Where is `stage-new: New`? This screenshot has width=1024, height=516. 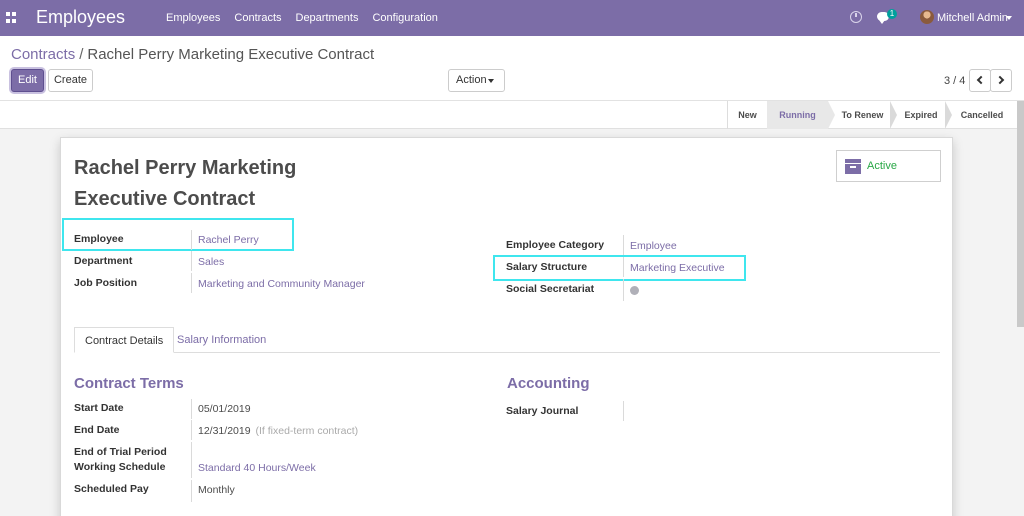 stage-new: New is located at coordinates (747, 115).